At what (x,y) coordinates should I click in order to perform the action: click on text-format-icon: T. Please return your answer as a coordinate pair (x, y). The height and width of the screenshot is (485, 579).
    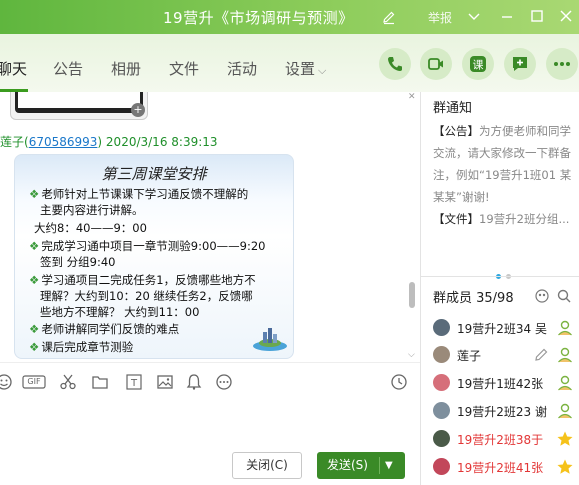
    Looking at the image, I should click on (134, 382).